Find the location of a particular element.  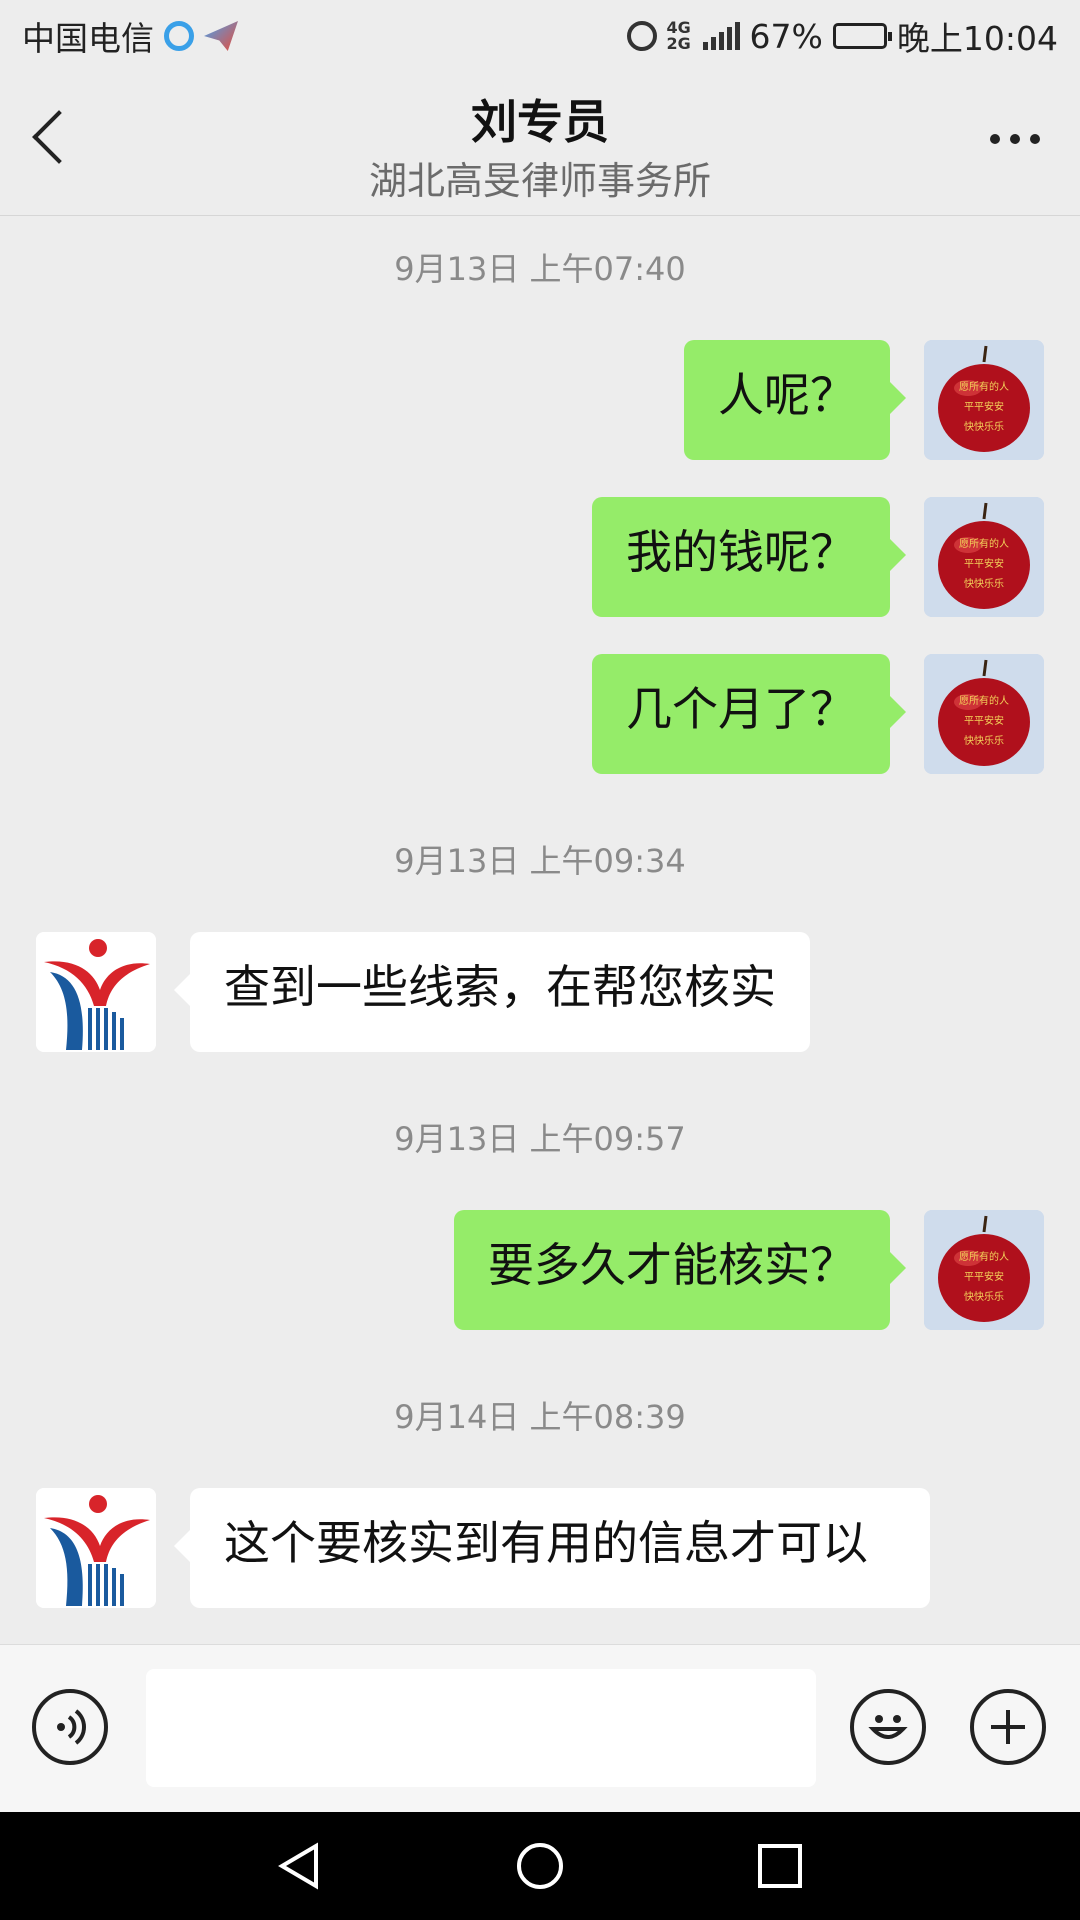

my-message-bubble: 要多久才能核实？ is located at coordinates (680, 1270).